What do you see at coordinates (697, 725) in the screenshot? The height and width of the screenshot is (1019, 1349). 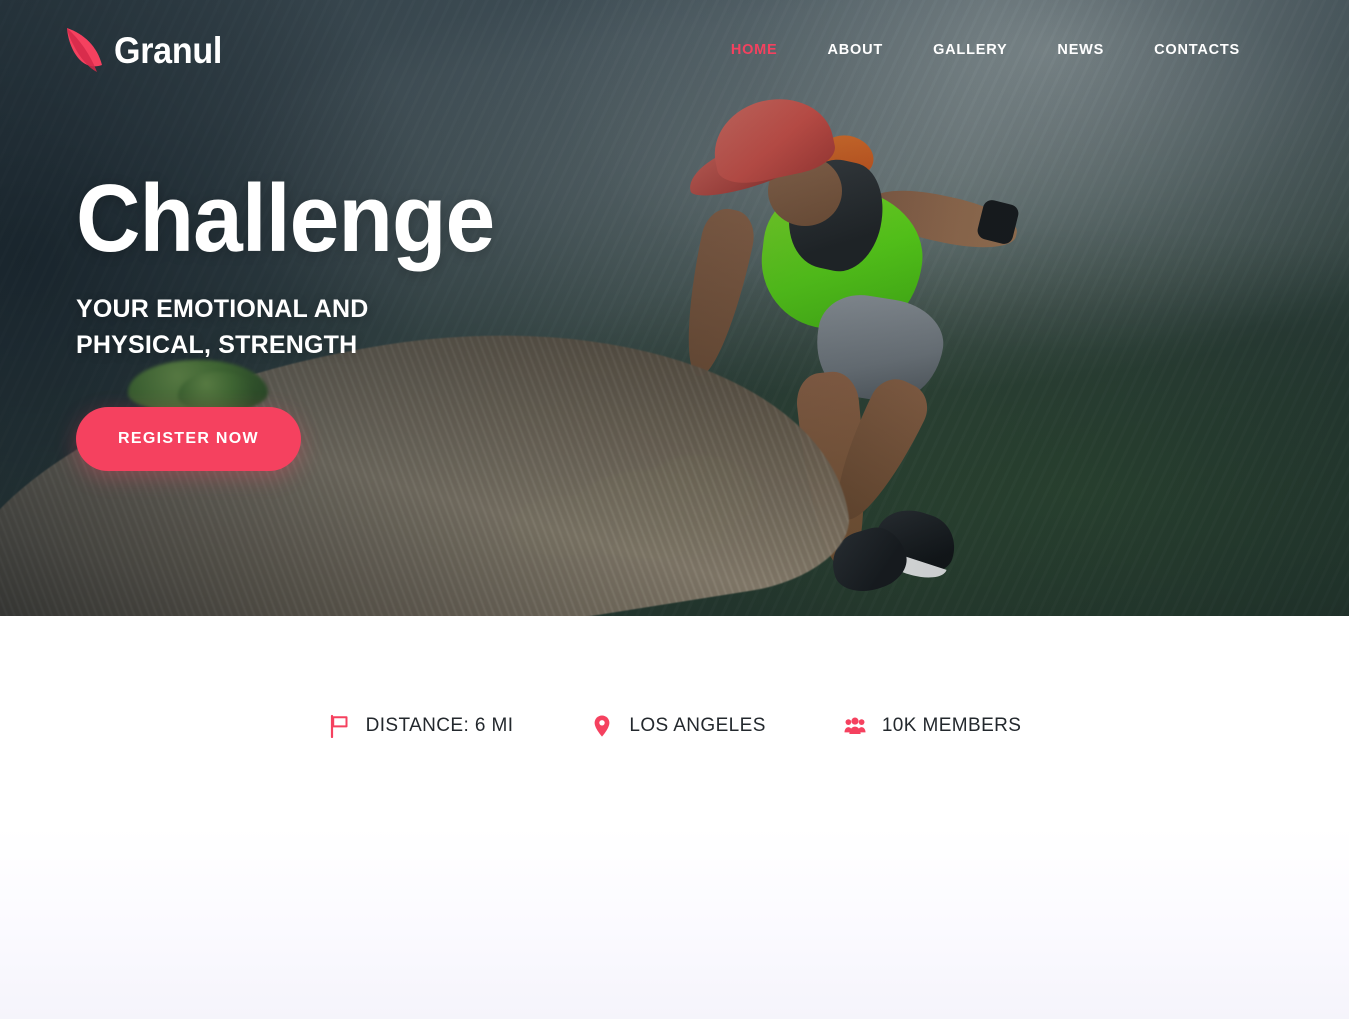 I see `info-label-location: LOS ANGELES` at bounding box center [697, 725].